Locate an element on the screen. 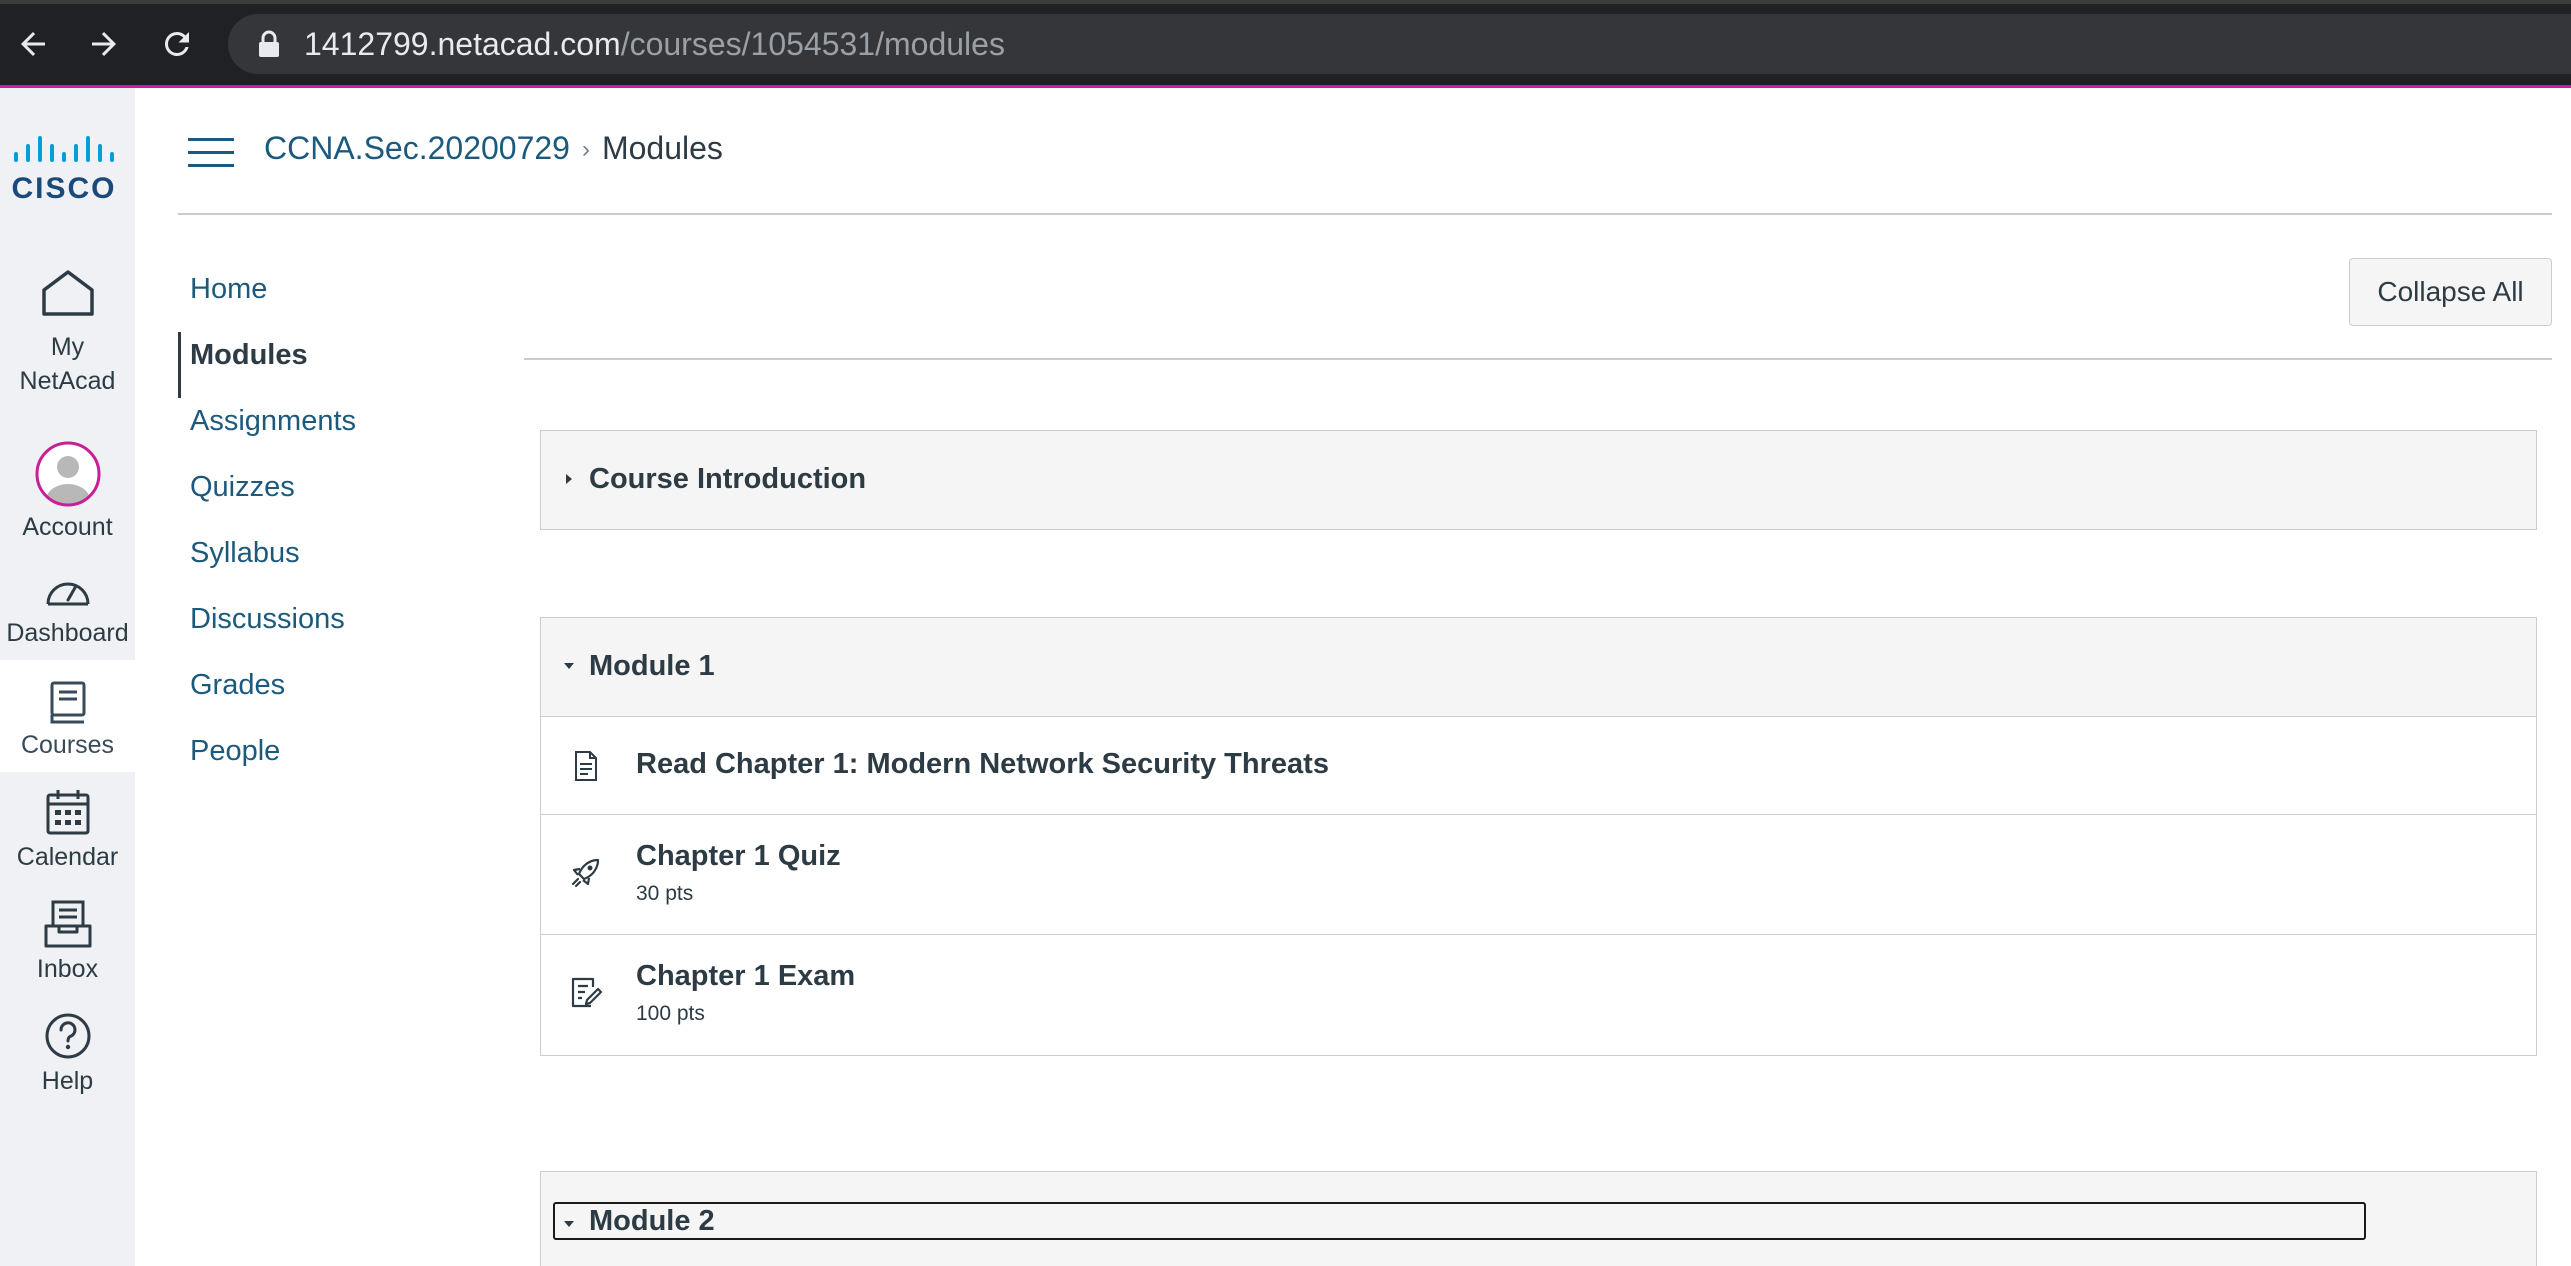 Image resolution: width=2571 pixels, height=1266 pixels. course-nav-assignments: Assignments is located at coordinates (338, 431).